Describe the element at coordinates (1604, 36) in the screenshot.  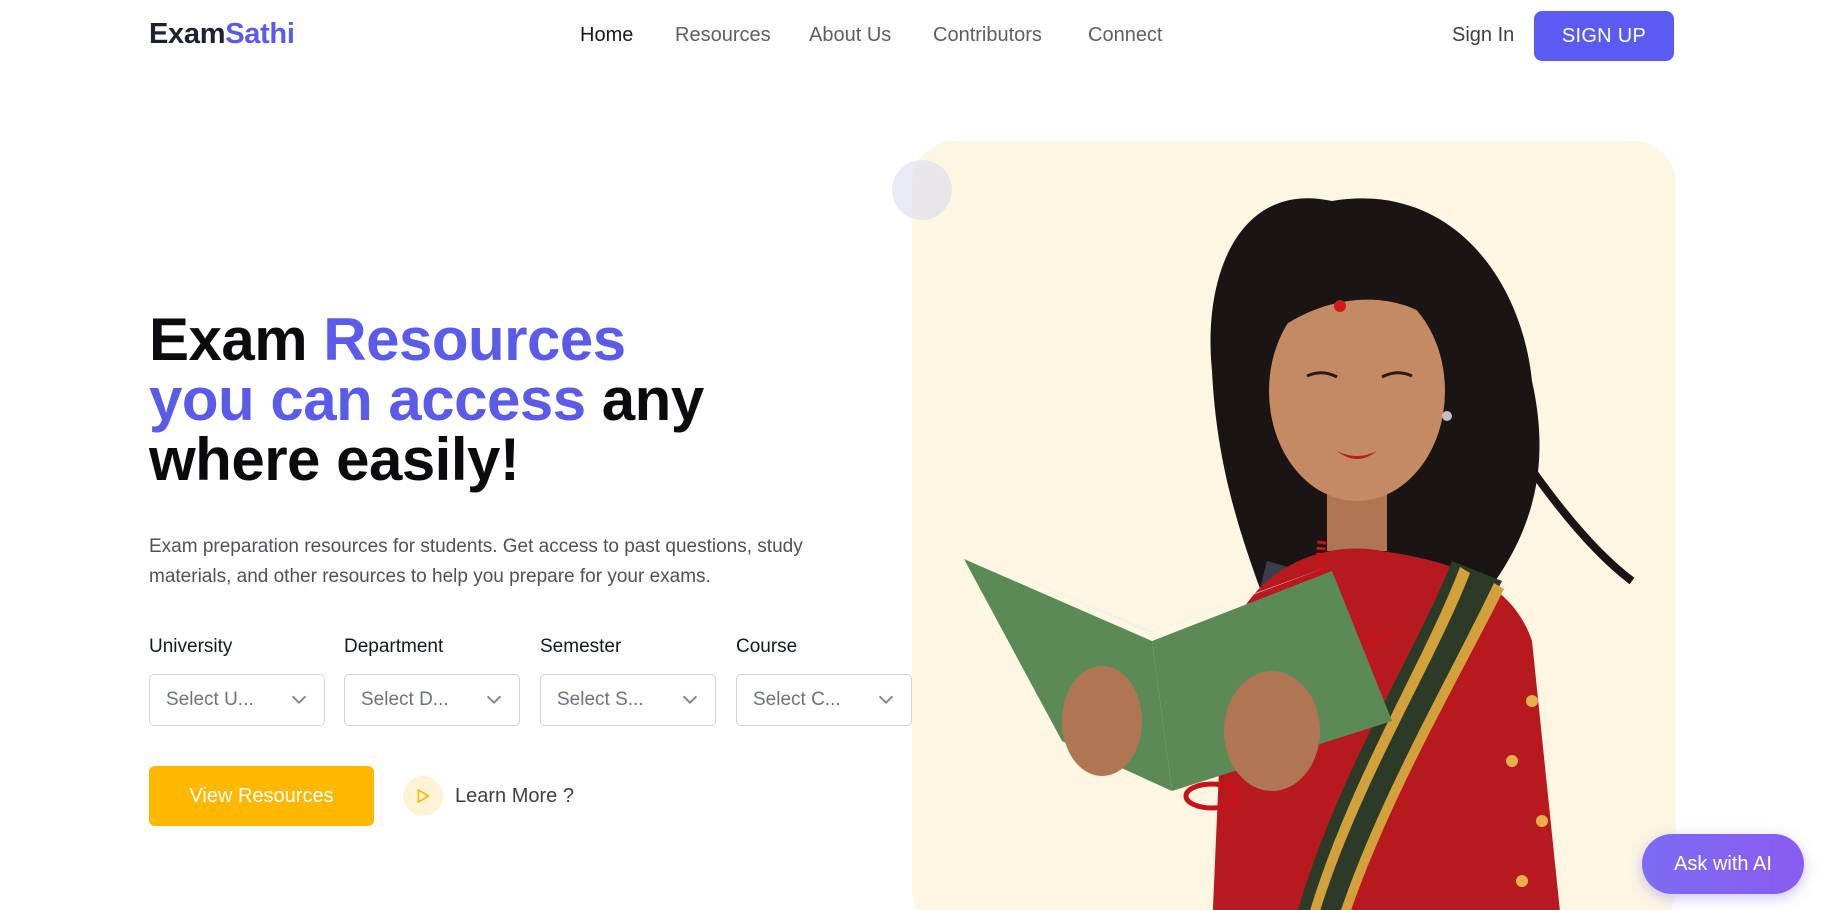
I see `sign-up-button: SIGN UP` at that location.